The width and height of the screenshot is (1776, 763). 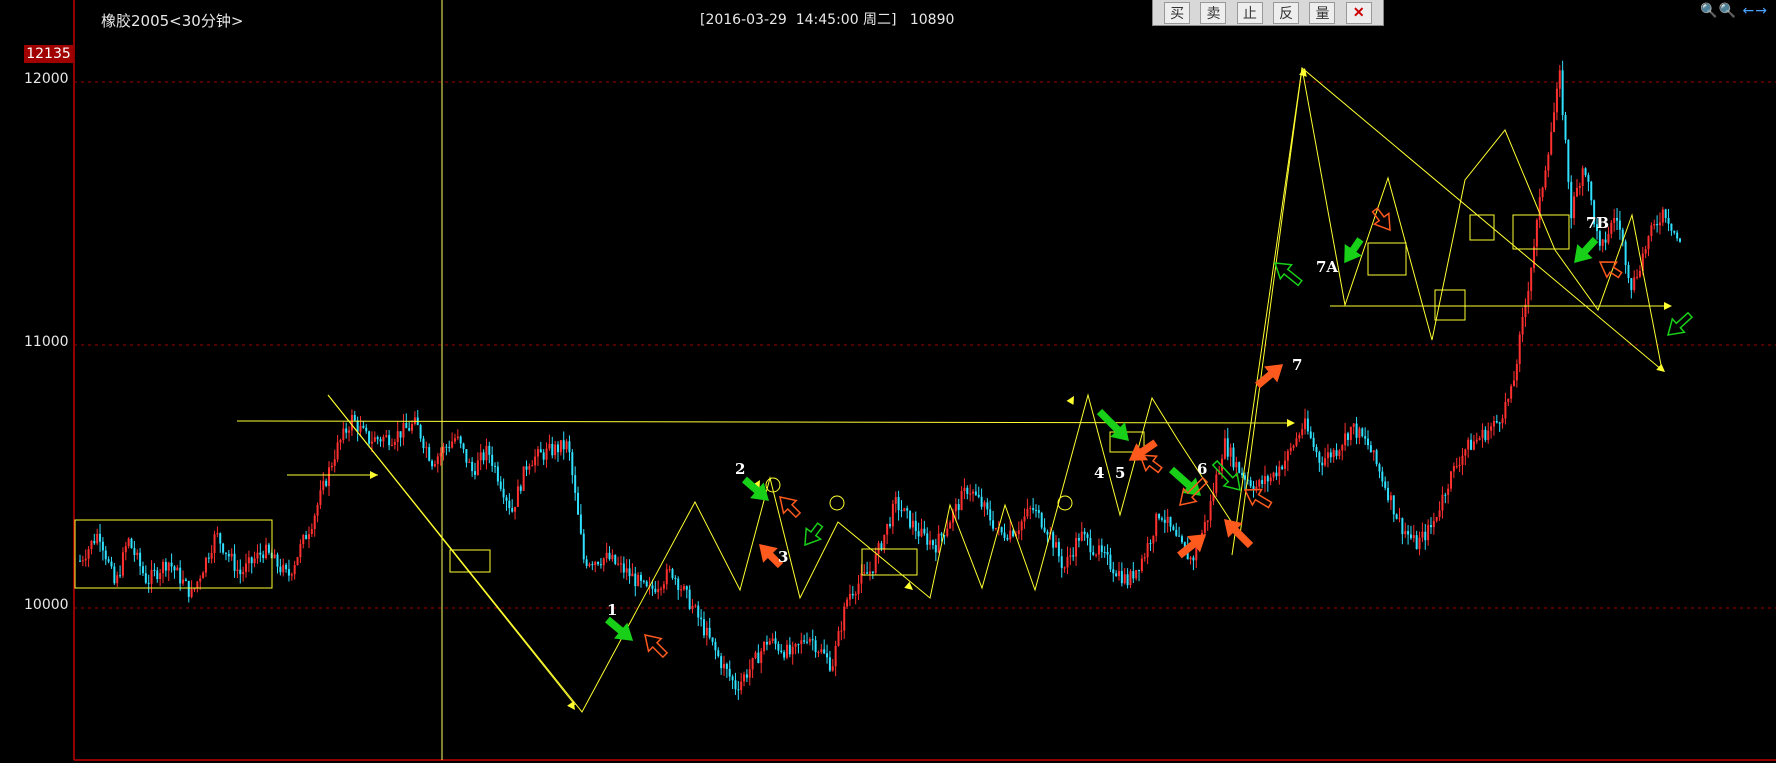 I want to click on annotation-label-7A: 7A, so click(x=1327, y=267).